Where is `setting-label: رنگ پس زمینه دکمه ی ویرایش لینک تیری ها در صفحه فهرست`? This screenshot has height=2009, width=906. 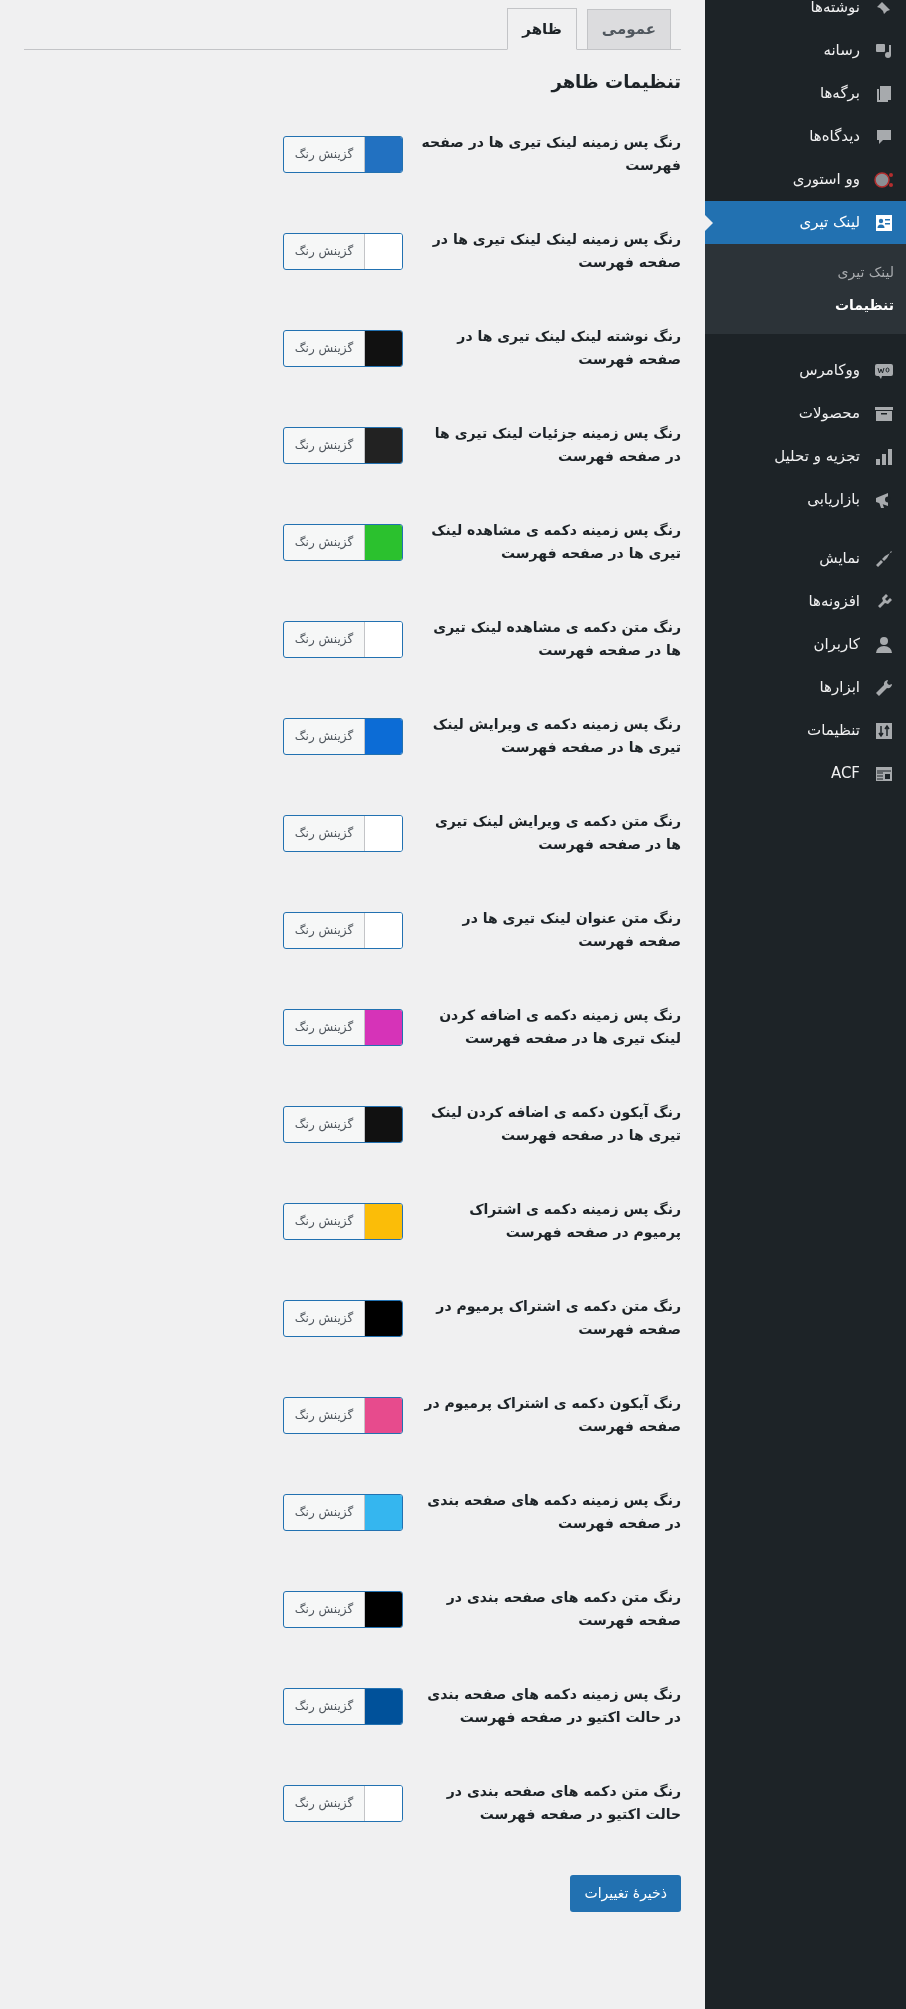
setting-label: رنگ پس زمینه دکمه ی ویرایش لینک تیری ها در صفحه فهرست is located at coordinates (556, 736).